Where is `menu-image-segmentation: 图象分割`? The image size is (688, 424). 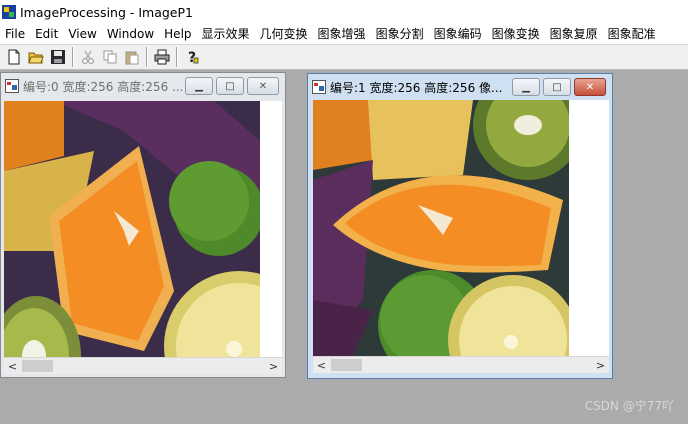 menu-image-segmentation: 图象分割 is located at coordinates (400, 34).